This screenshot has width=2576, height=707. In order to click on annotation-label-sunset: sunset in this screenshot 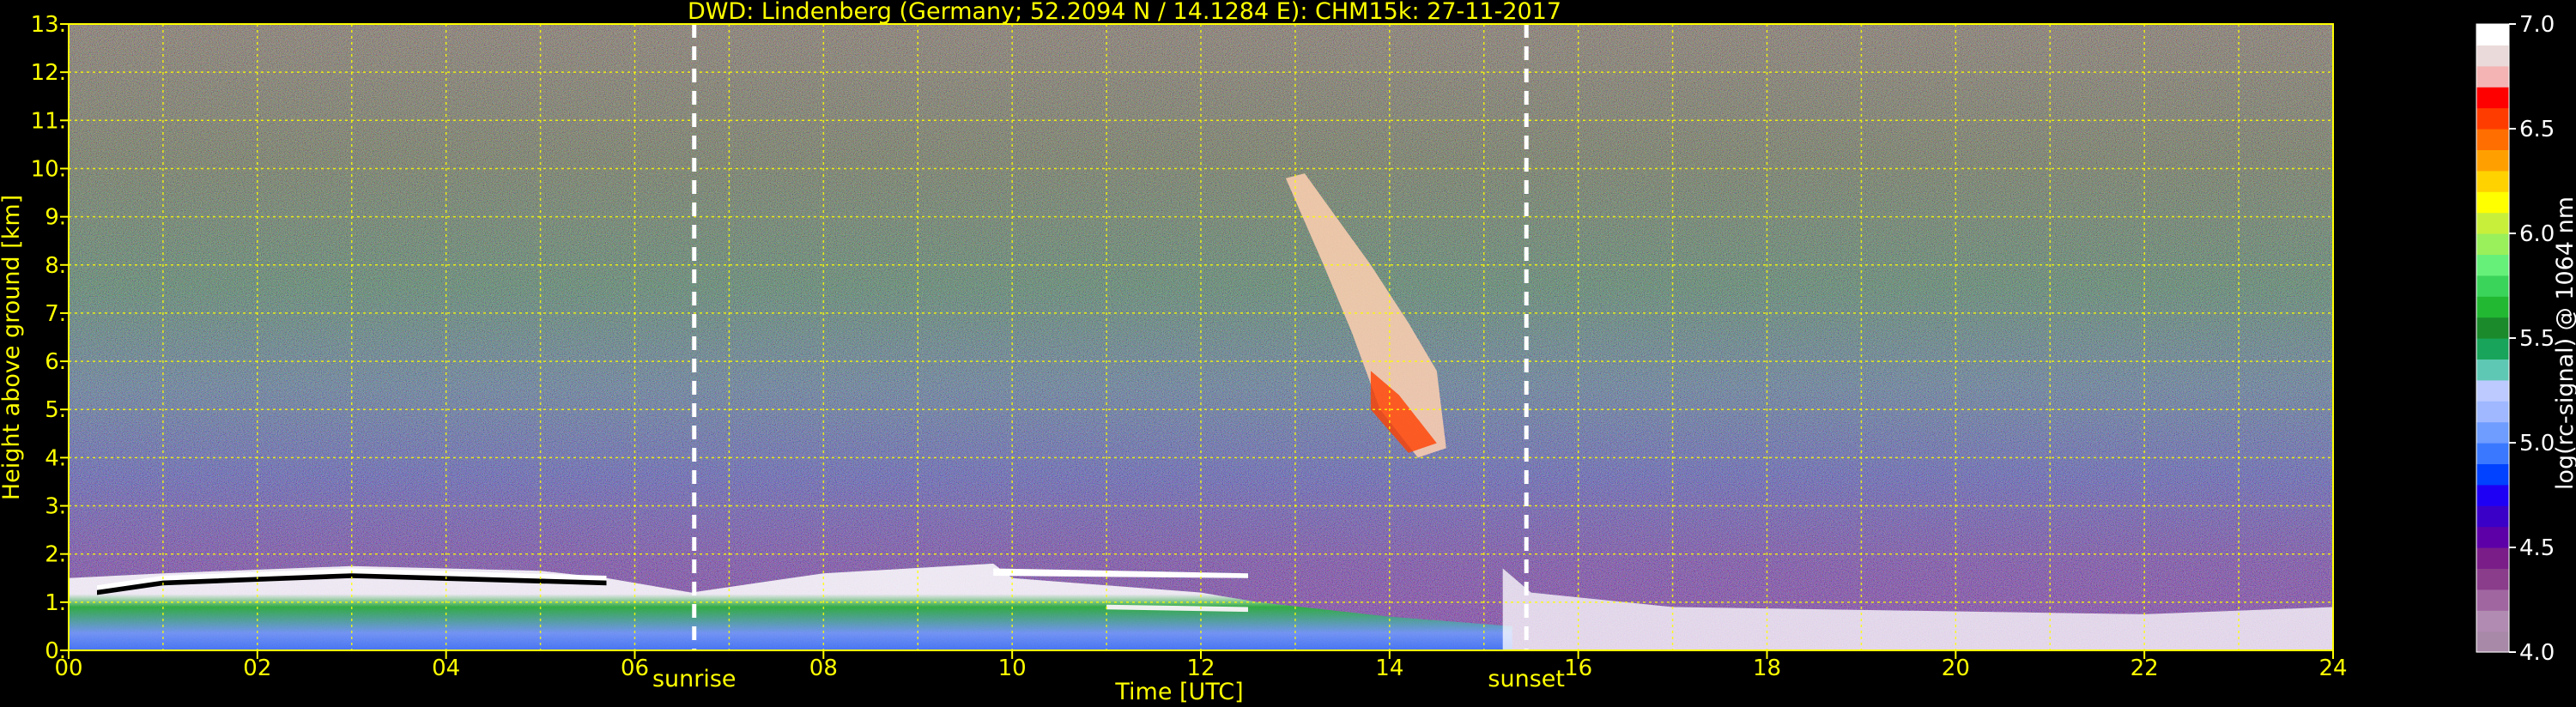, I will do `click(1526, 679)`.